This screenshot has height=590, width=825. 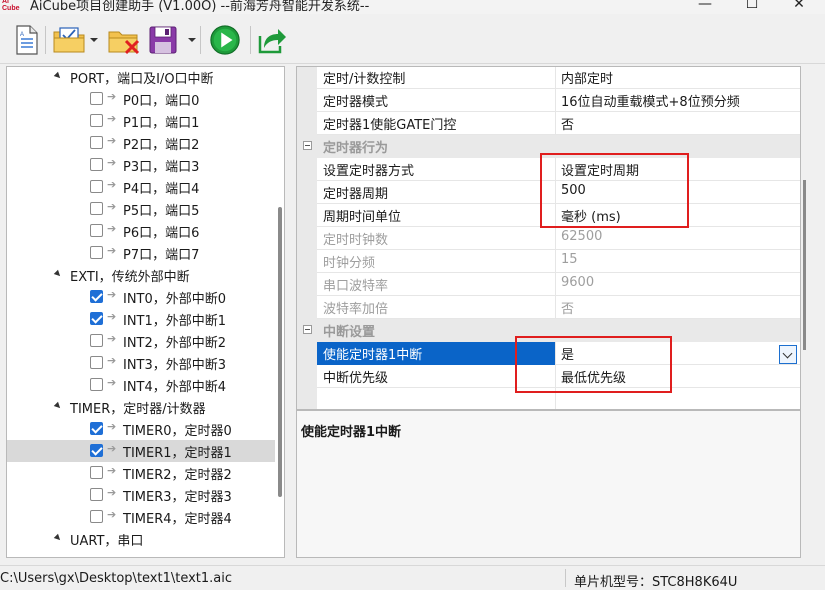 I want to click on tree-item: ➔ P6口，端口6, so click(x=141, y=231).